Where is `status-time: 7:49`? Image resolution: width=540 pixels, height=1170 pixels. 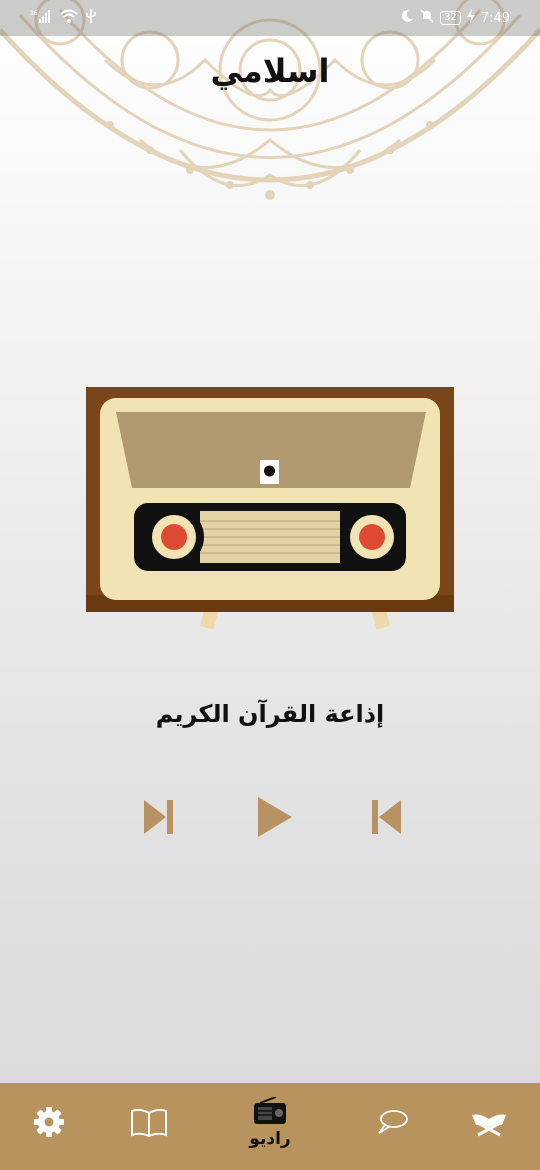
status-time: 7:49 is located at coordinates (495, 18).